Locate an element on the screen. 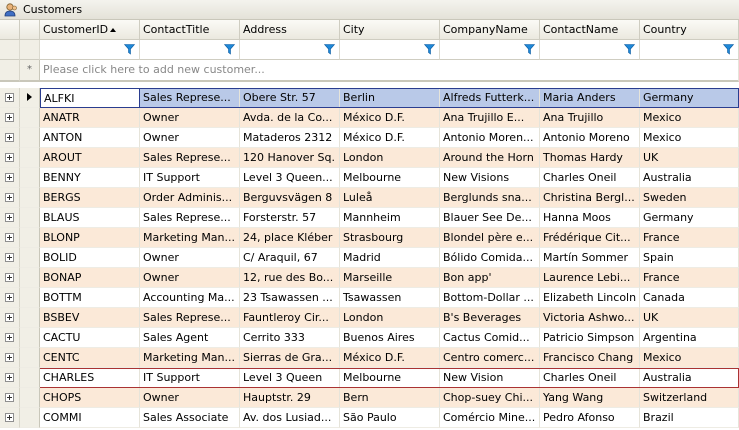  cell-city: Luleå is located at coordinates (390, 198).